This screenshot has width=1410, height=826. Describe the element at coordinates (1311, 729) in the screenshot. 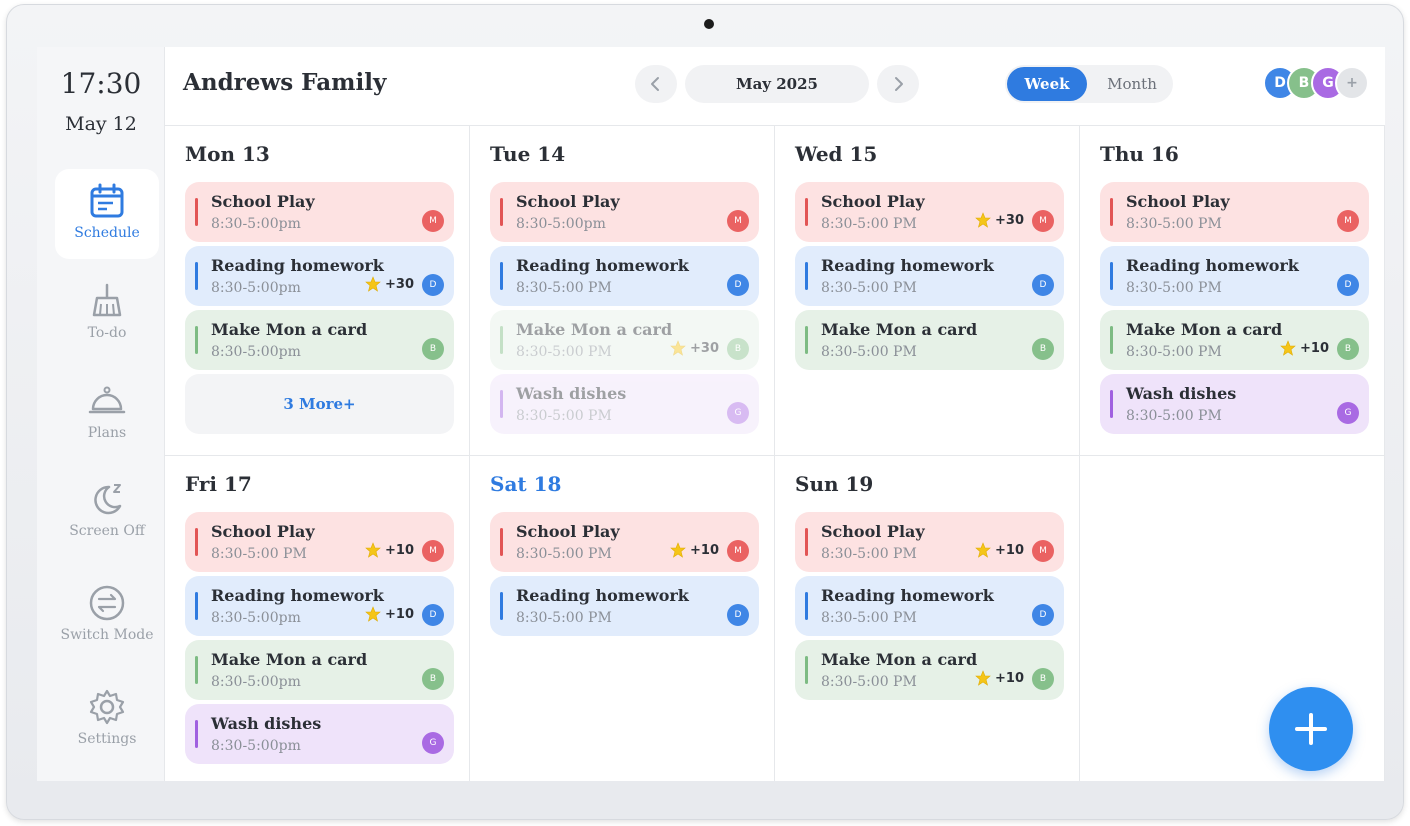

I see `add-event-button` at that location.